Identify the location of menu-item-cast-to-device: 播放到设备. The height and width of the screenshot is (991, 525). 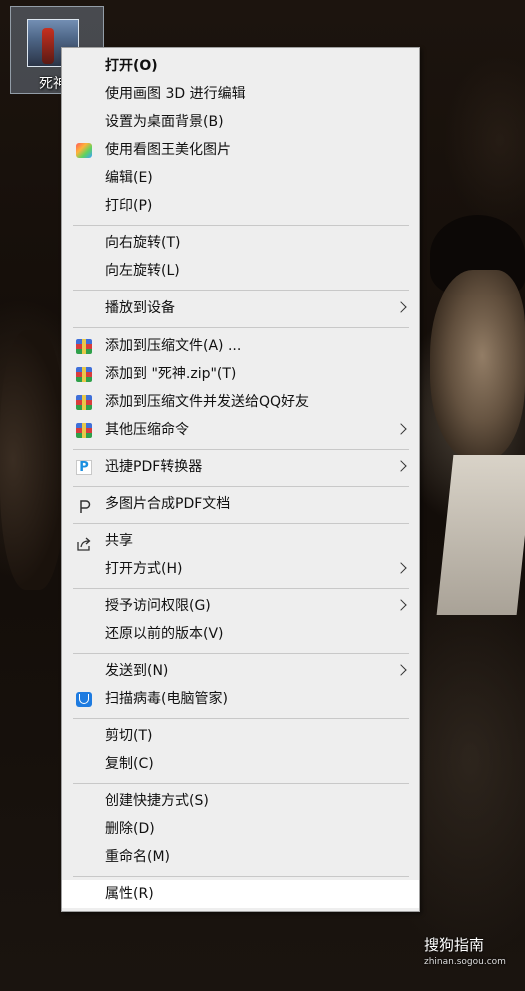
(240, 308).